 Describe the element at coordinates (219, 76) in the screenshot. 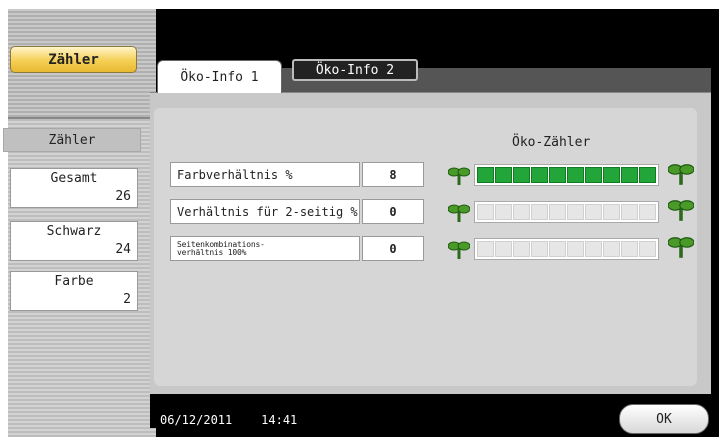

I see `tab-eco-info-1: Öko-Info 1` at that location.